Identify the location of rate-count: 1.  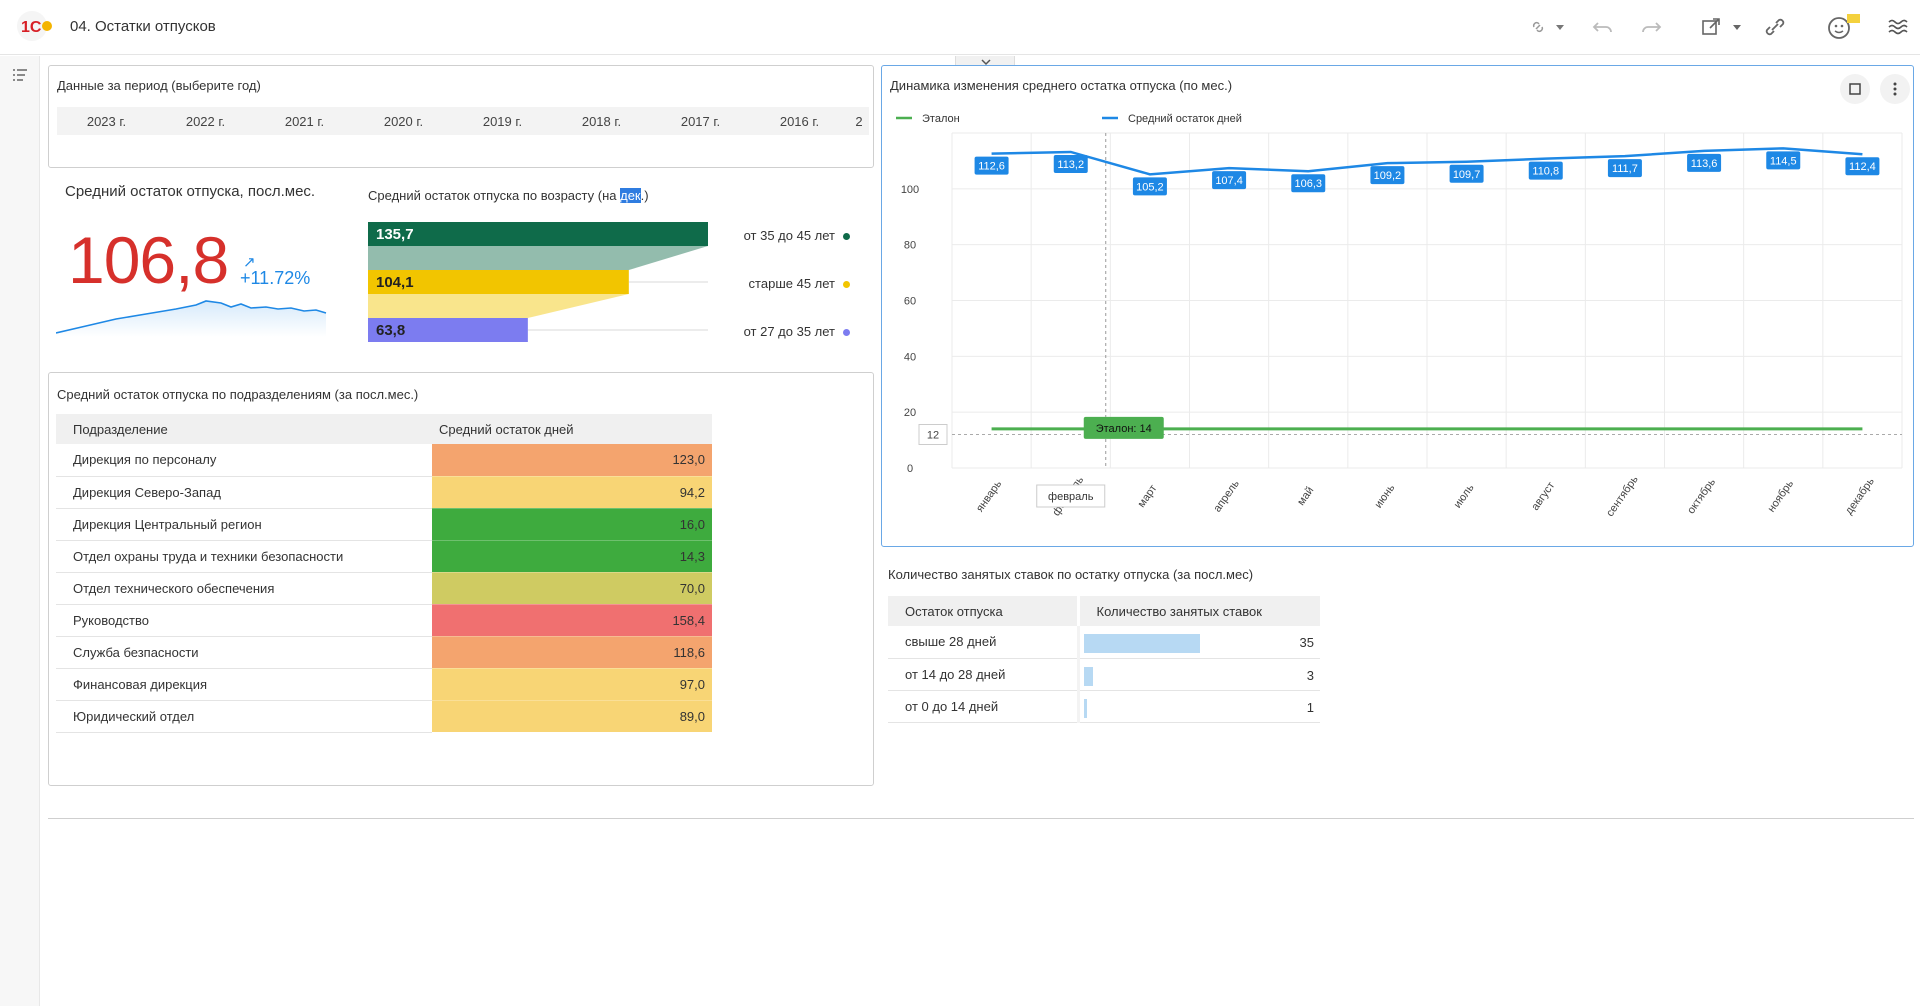
(1310, 707).